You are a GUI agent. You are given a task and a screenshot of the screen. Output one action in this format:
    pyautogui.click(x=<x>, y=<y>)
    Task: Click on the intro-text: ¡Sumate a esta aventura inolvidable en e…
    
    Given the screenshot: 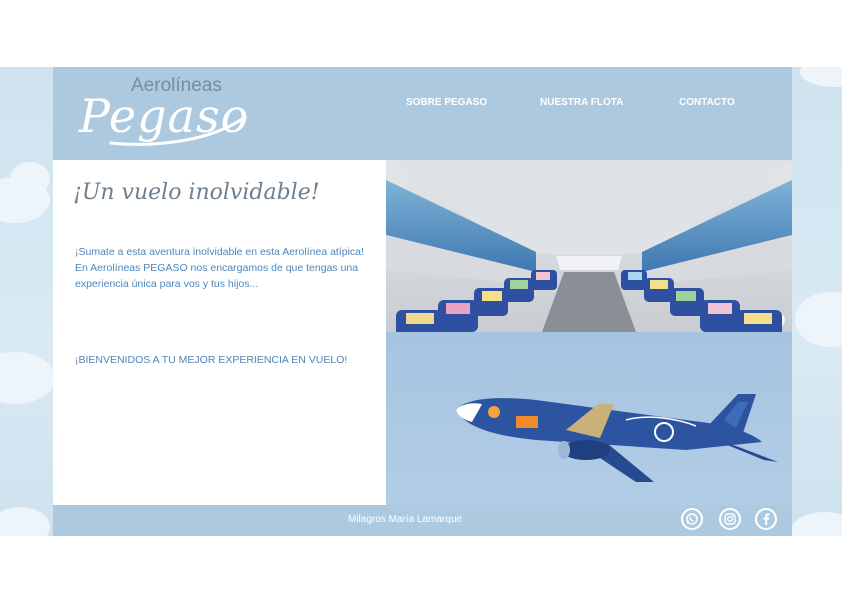 What is the action you would take?
    pyautogui.click(x=219, y=268)
    